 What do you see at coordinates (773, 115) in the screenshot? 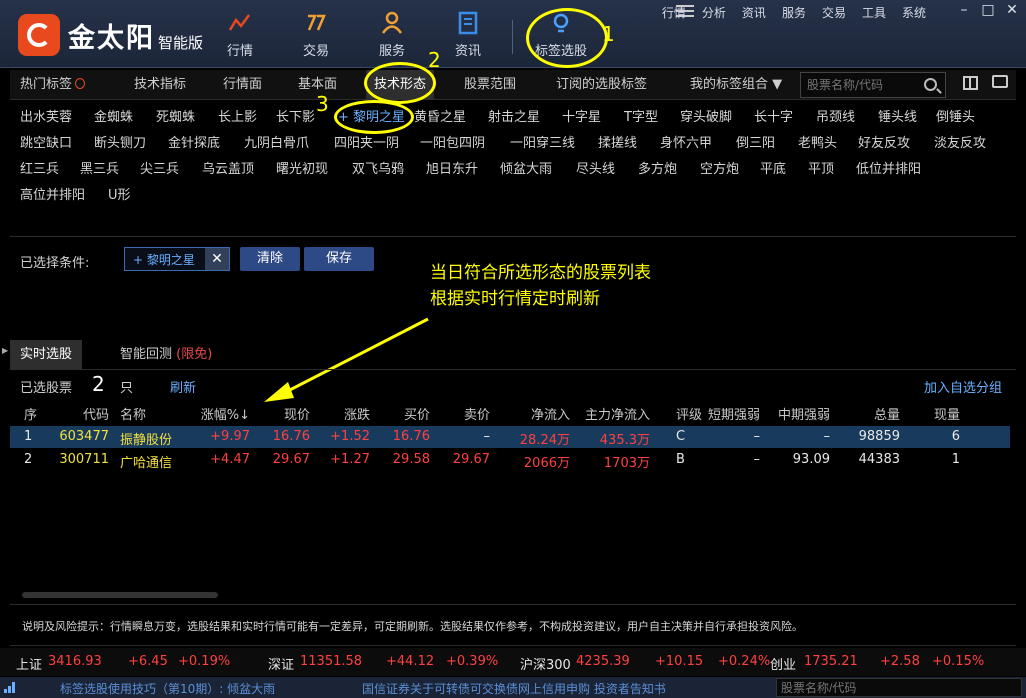
I see `pattern-tag: 长十字` at bounding box center [773, 115].